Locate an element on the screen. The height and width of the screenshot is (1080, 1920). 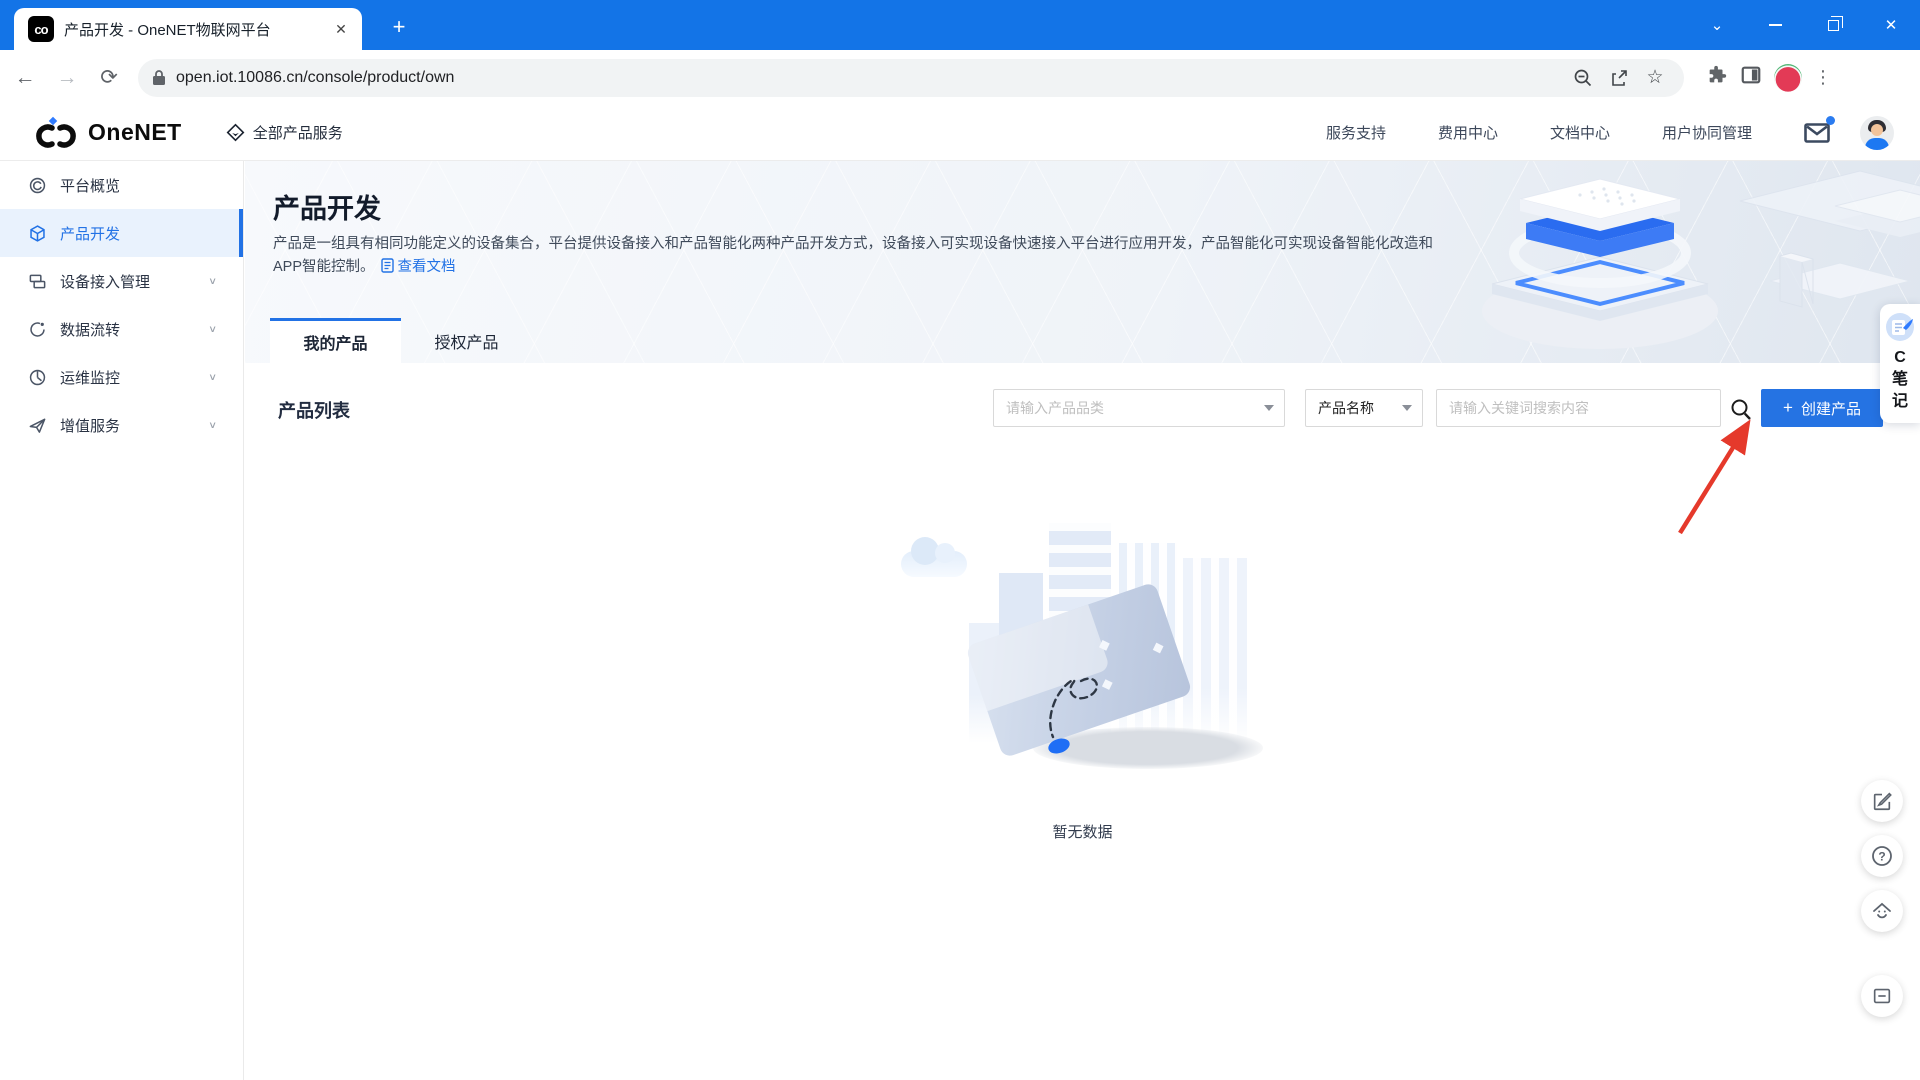
sidebar-item-label: 运维监控 is located at coordinates (90, 378).